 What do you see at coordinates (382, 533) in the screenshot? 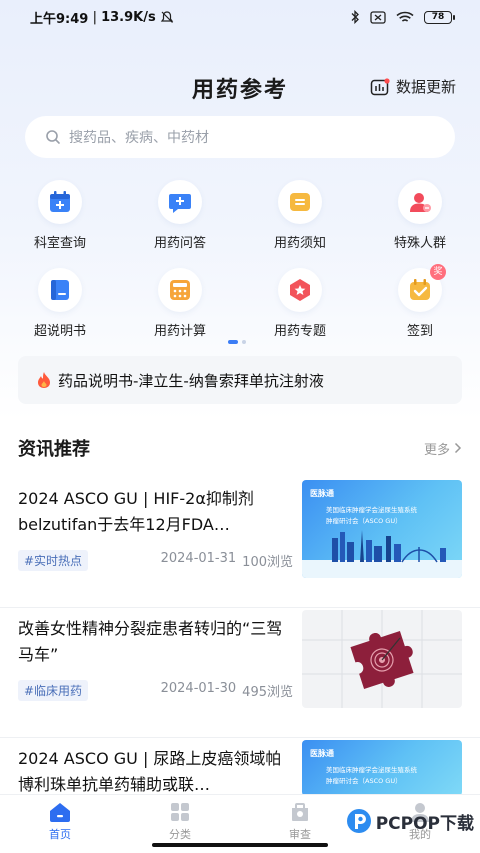
I see `asco-cityscape-image: 医脉通 美国临床肿瘤学会泌尿生殖系统 肿瘤研讨会（ASCO GU）` at bounding box center [382, 533].